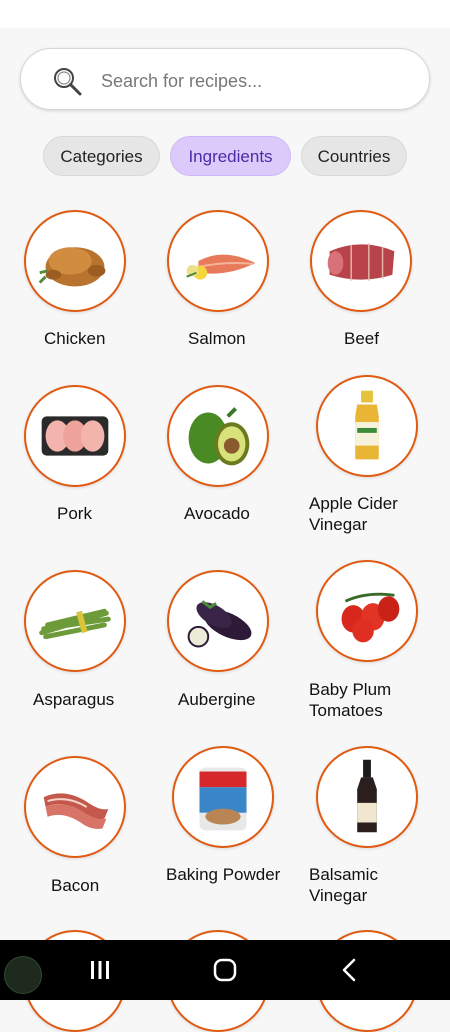 This screenshot has height=1032, width=450. What do you see at coordinates (225, 14) in the screenshot?
I see `status-bar` at bounding box center [225, 14].